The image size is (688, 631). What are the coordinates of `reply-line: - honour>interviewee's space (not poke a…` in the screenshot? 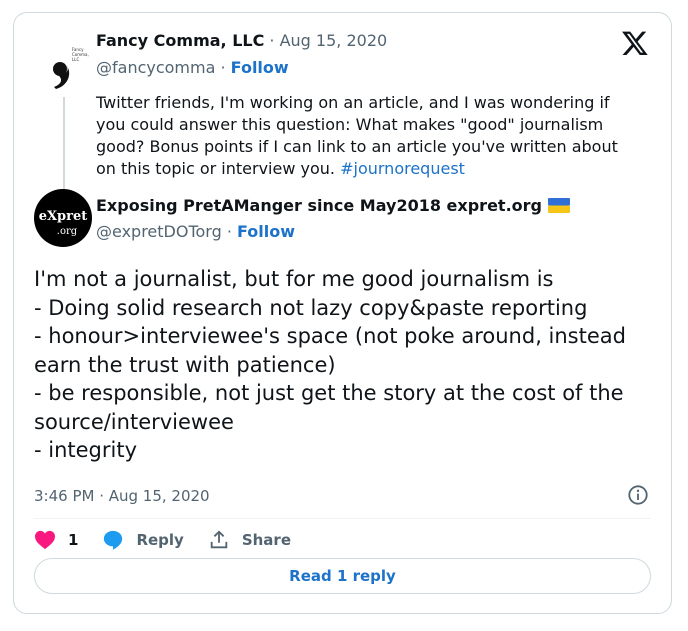 It's located at (330, 336).